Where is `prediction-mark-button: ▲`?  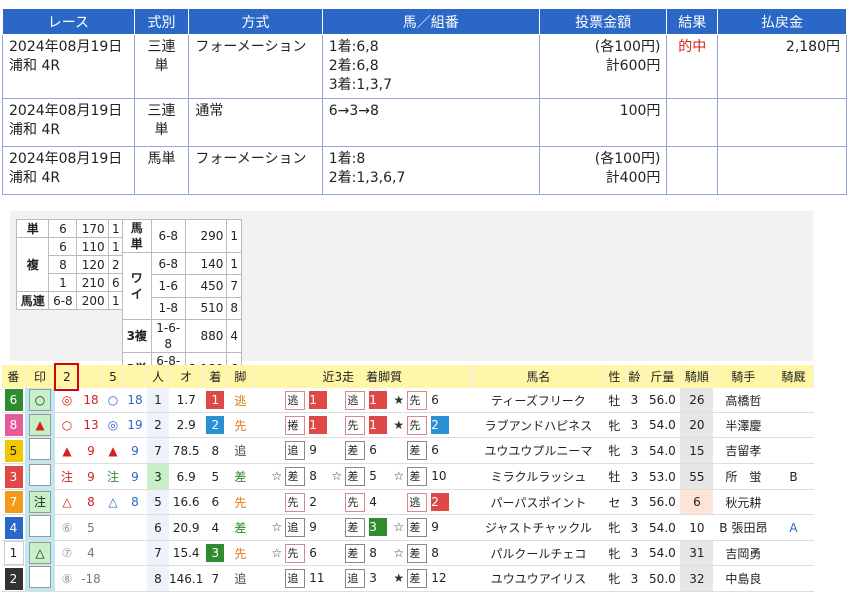
prediction-mark-button: ▲ is located at coordinates (40, 425).